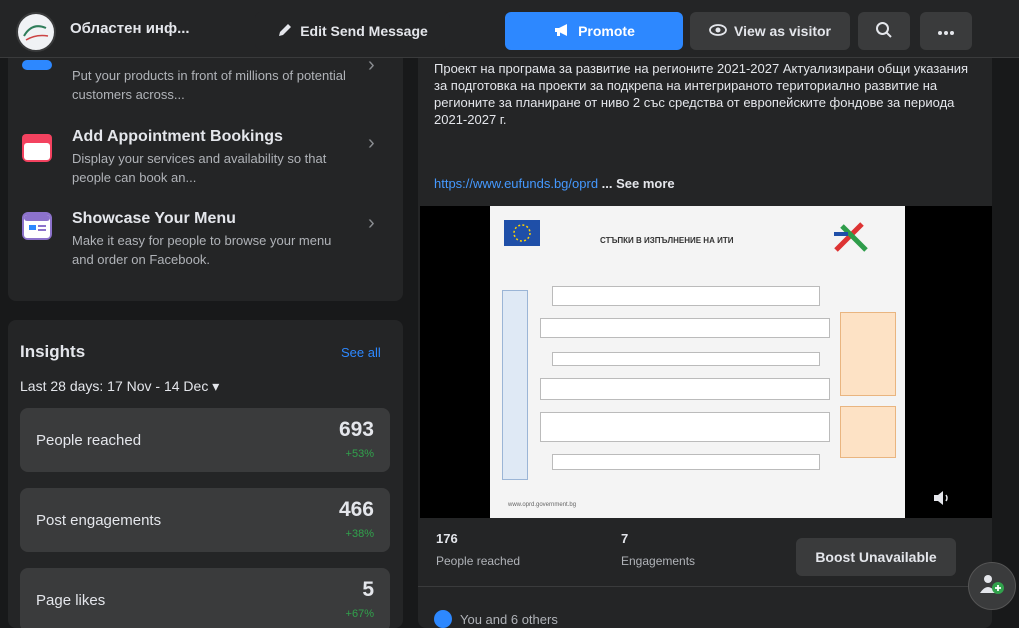 The width and height of the screenshot is (1019, 628). What do you see at coordinates (782, 31) in the screenshot?
I see `view-as-visitor-label: View as visitor` at bounding box center [782, 31].